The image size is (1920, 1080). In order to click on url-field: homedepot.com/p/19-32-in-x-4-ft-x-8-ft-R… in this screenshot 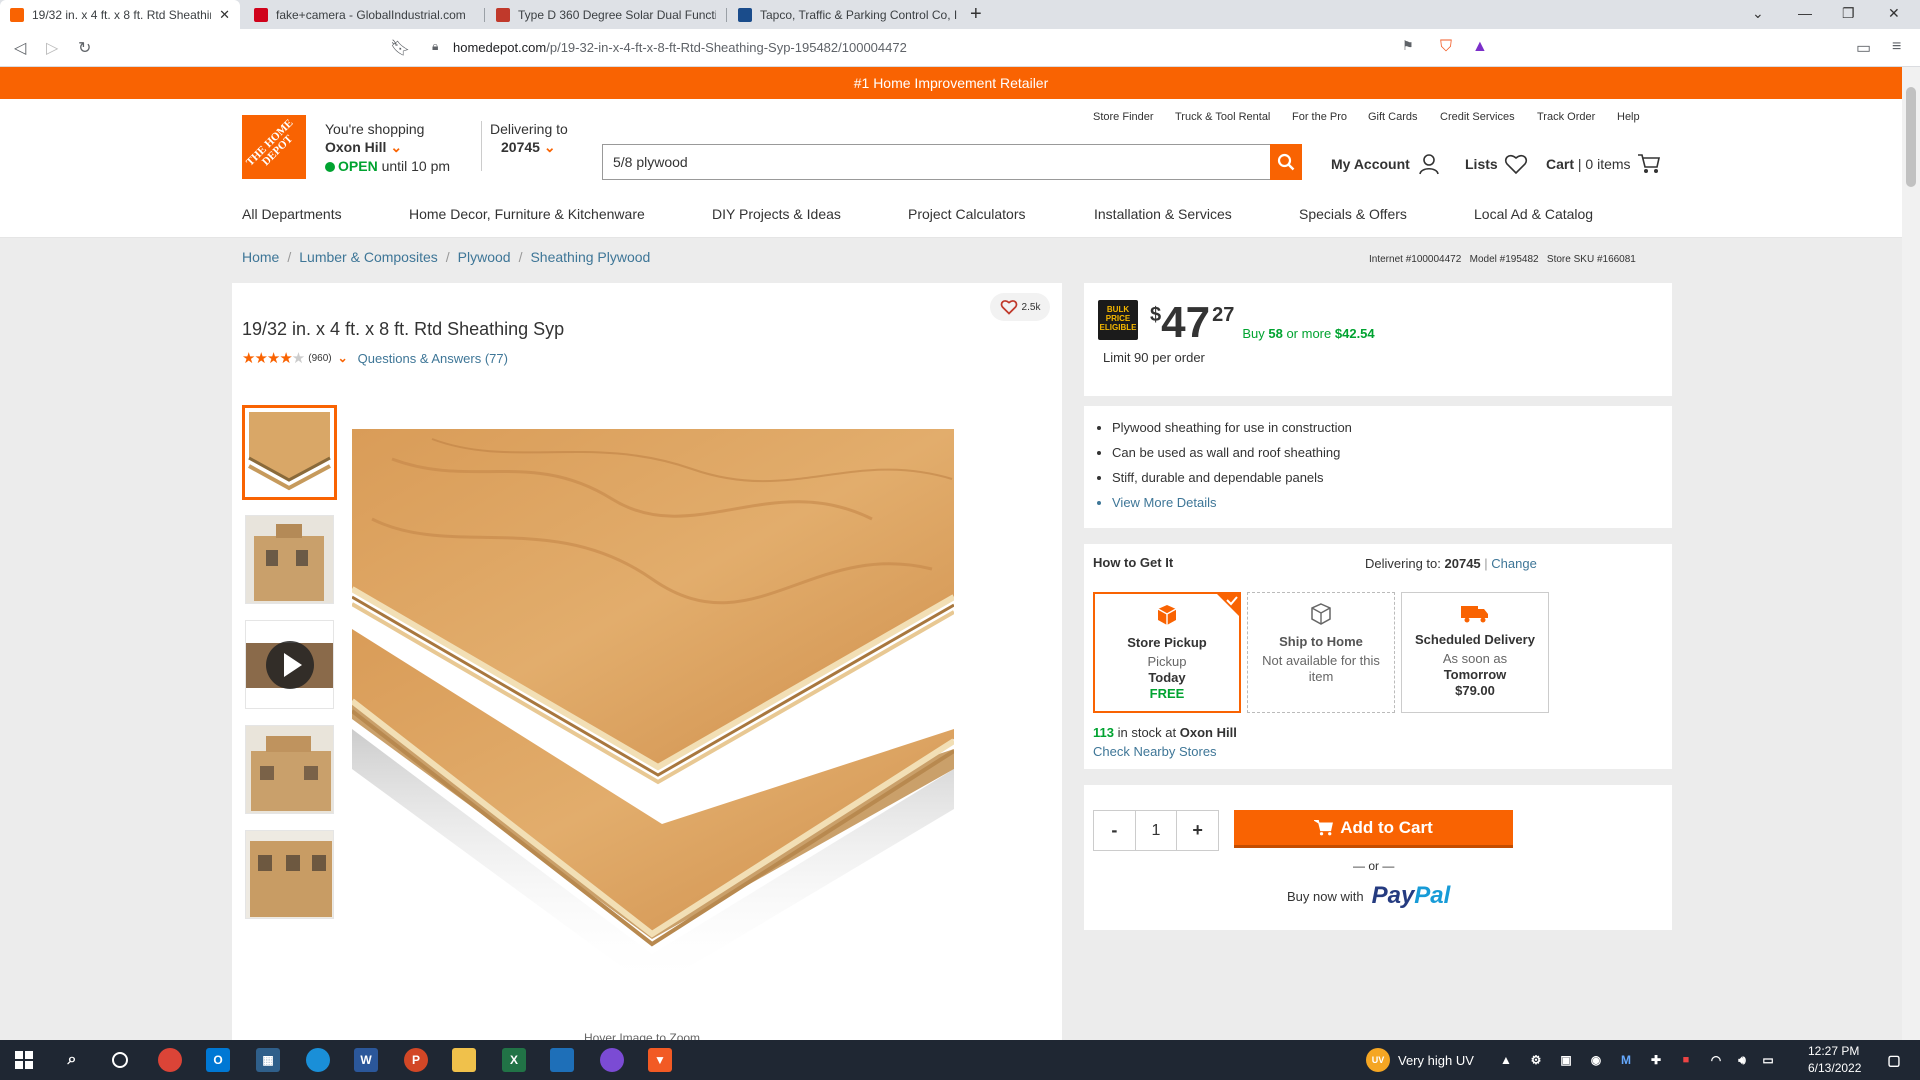, I will do `click(680, 47)`.